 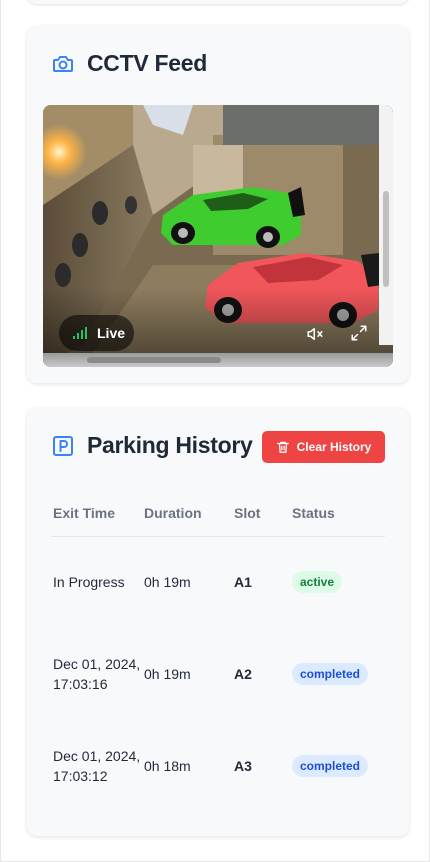 What do you see at coordinates (96, 513) in the screenshot?
I see `column-exit-time: Exit Time` at bounding box center [96, 513].